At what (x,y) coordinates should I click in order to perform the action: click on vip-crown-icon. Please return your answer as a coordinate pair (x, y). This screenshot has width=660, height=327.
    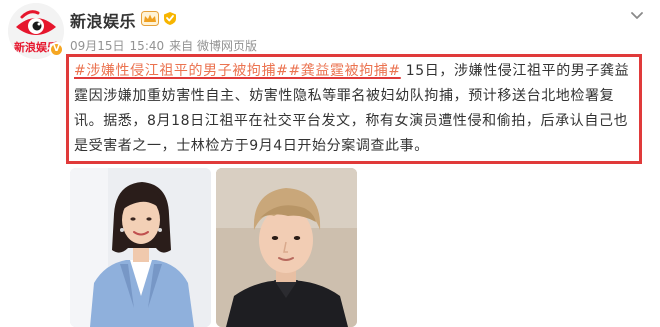
    Looking at the image, I should click on (150, 18).